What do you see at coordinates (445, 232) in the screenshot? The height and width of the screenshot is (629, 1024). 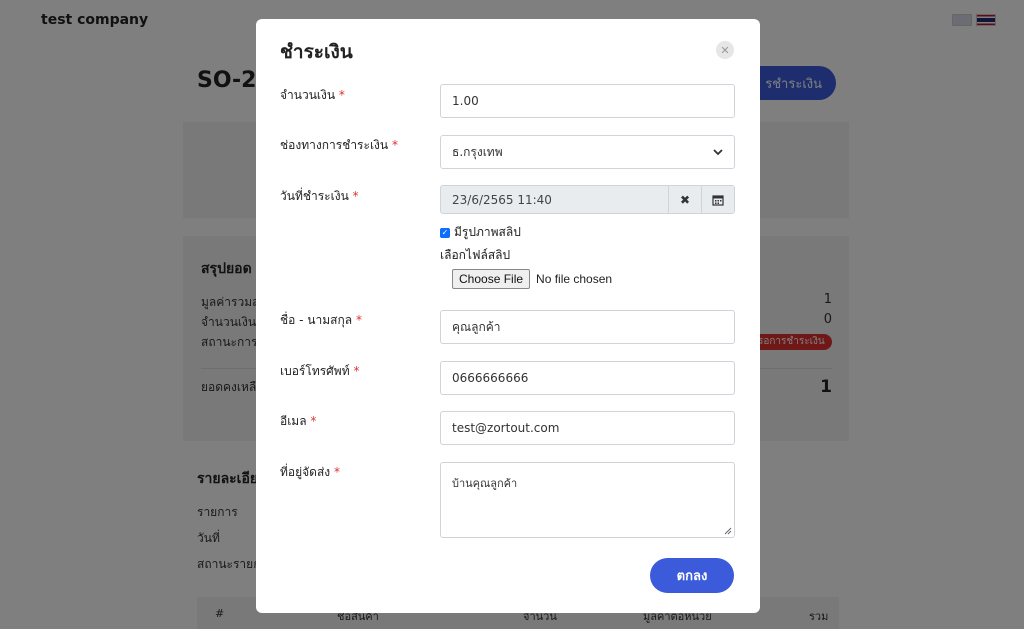 I see `has-slip-checkbox: ✓` at bounding box center [445, 232].